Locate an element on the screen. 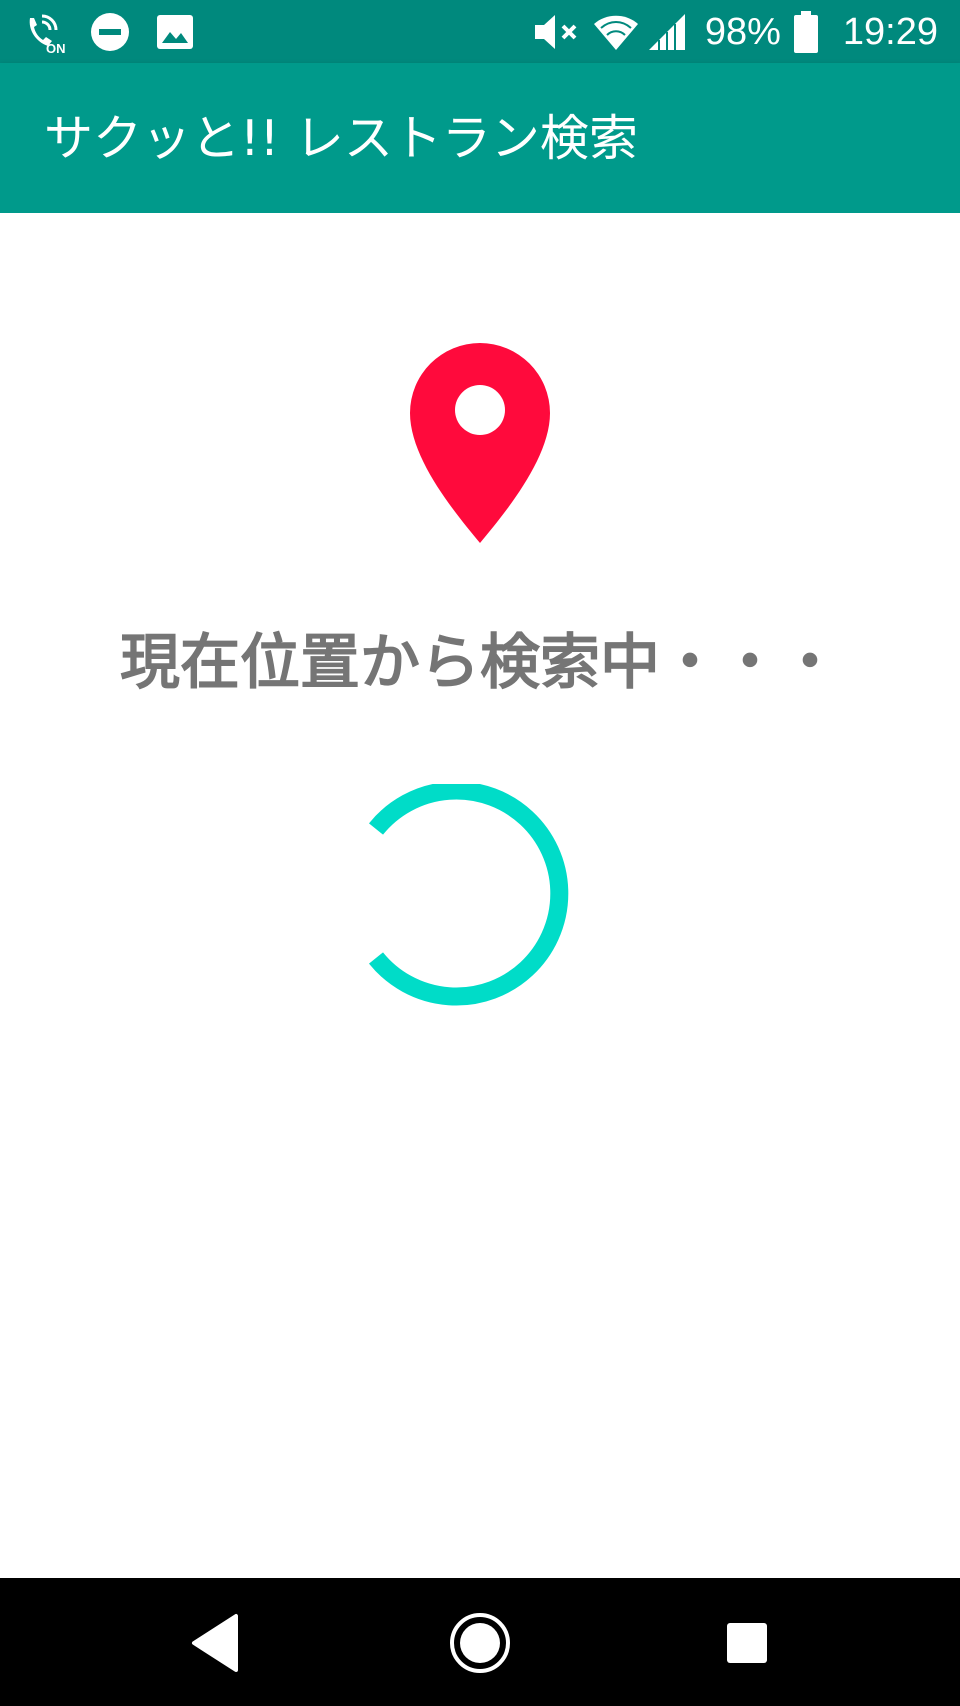 The image size is (960, 1706). searching-status-text: 現在位置から検索中・・・ is located at coordinates (480, 663).